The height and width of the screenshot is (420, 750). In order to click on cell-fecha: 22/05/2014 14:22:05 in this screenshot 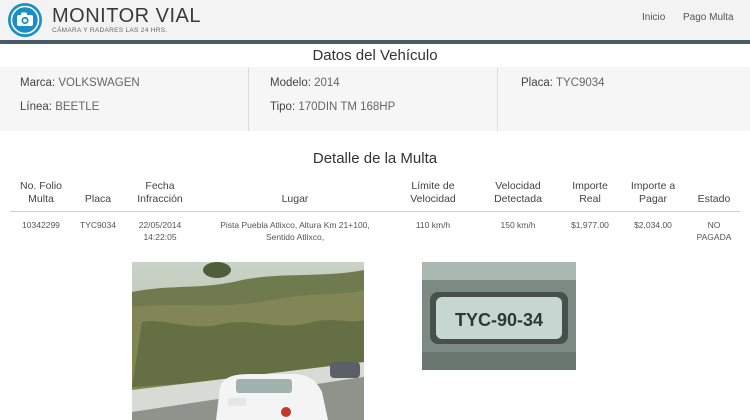, I will do `click(160, 231)`.